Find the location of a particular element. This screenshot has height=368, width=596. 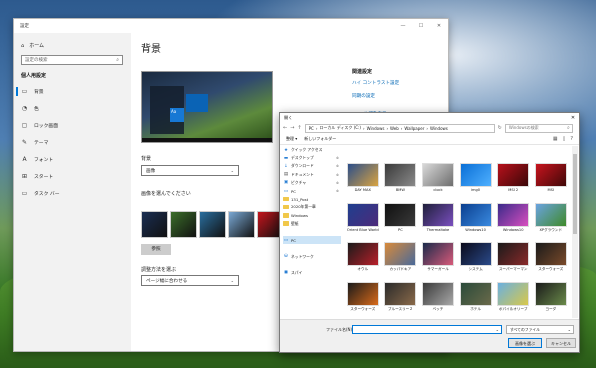

sidebar-item: ▢ ロック画面 is located at coordinates (72, 125).